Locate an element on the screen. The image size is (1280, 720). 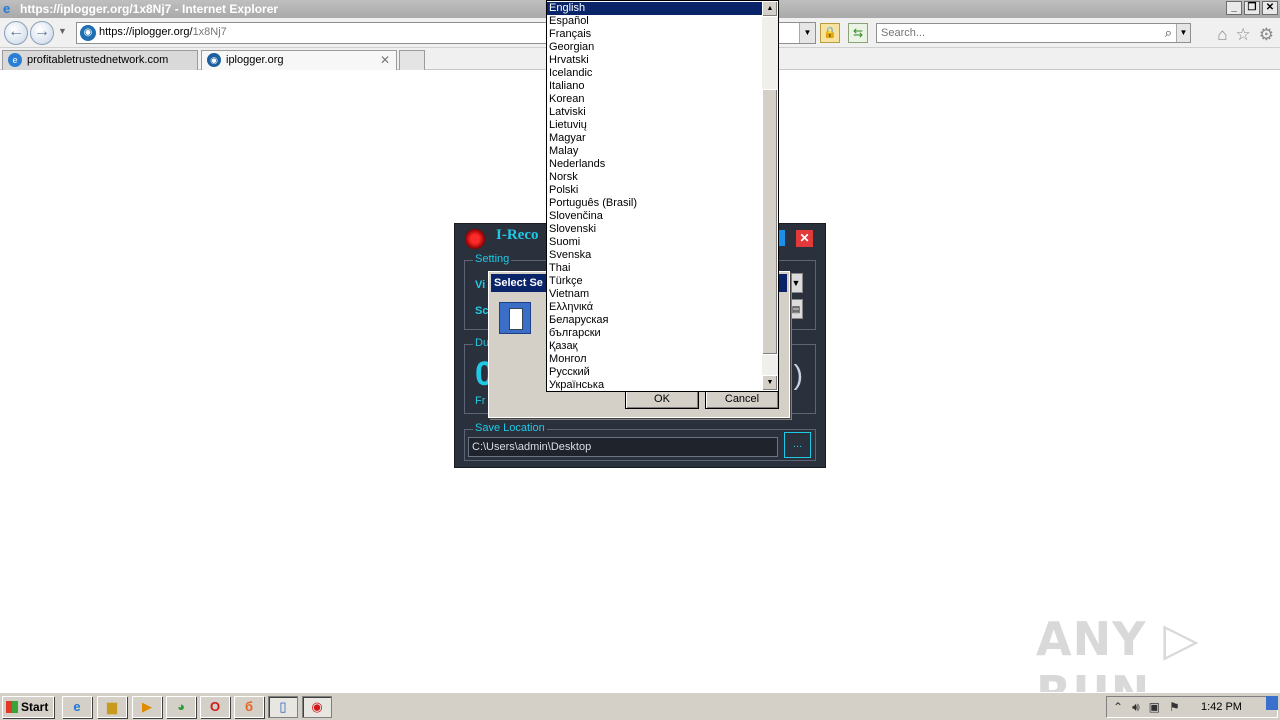
security-lock-icon: 🔒 is located at coordinates (830, 33).